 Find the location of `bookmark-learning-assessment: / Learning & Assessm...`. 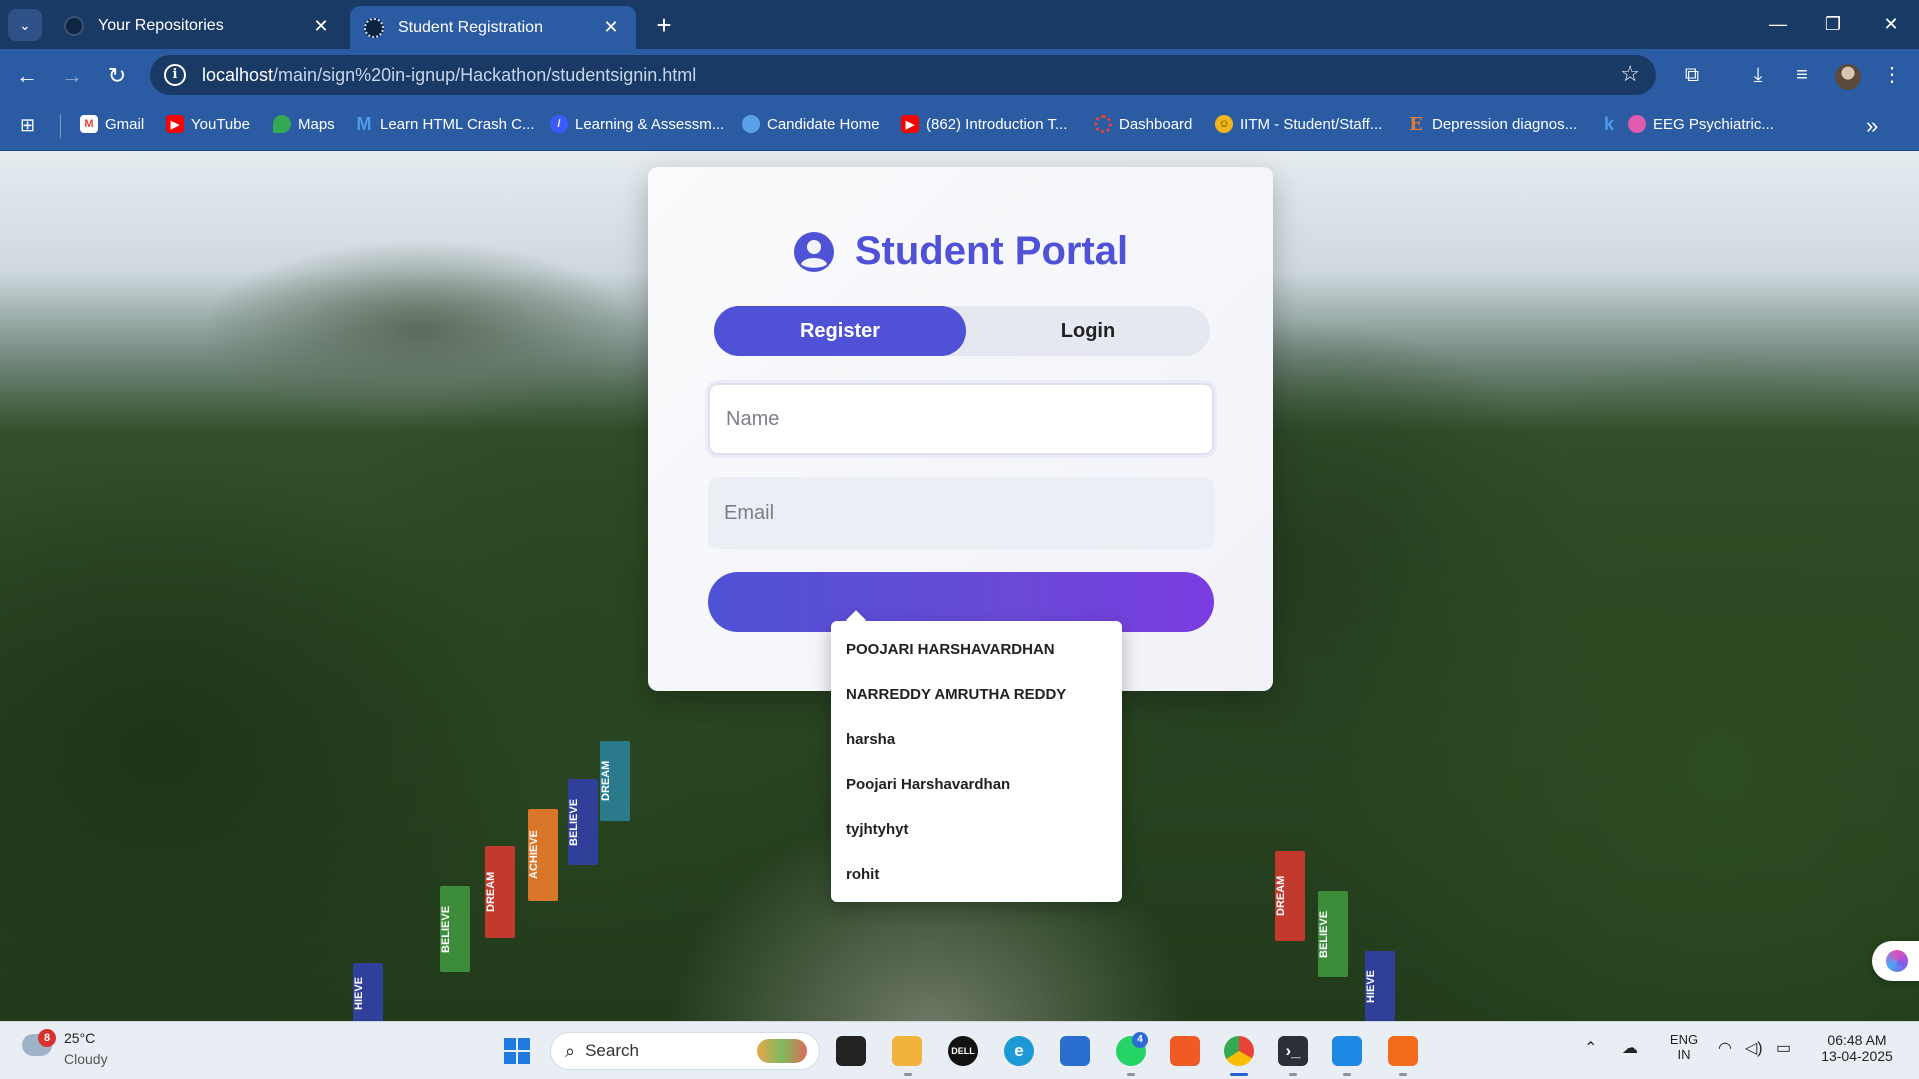

bookmark-learning-assessment: / Learning & Assessm... is located at coordinates (637, 124).